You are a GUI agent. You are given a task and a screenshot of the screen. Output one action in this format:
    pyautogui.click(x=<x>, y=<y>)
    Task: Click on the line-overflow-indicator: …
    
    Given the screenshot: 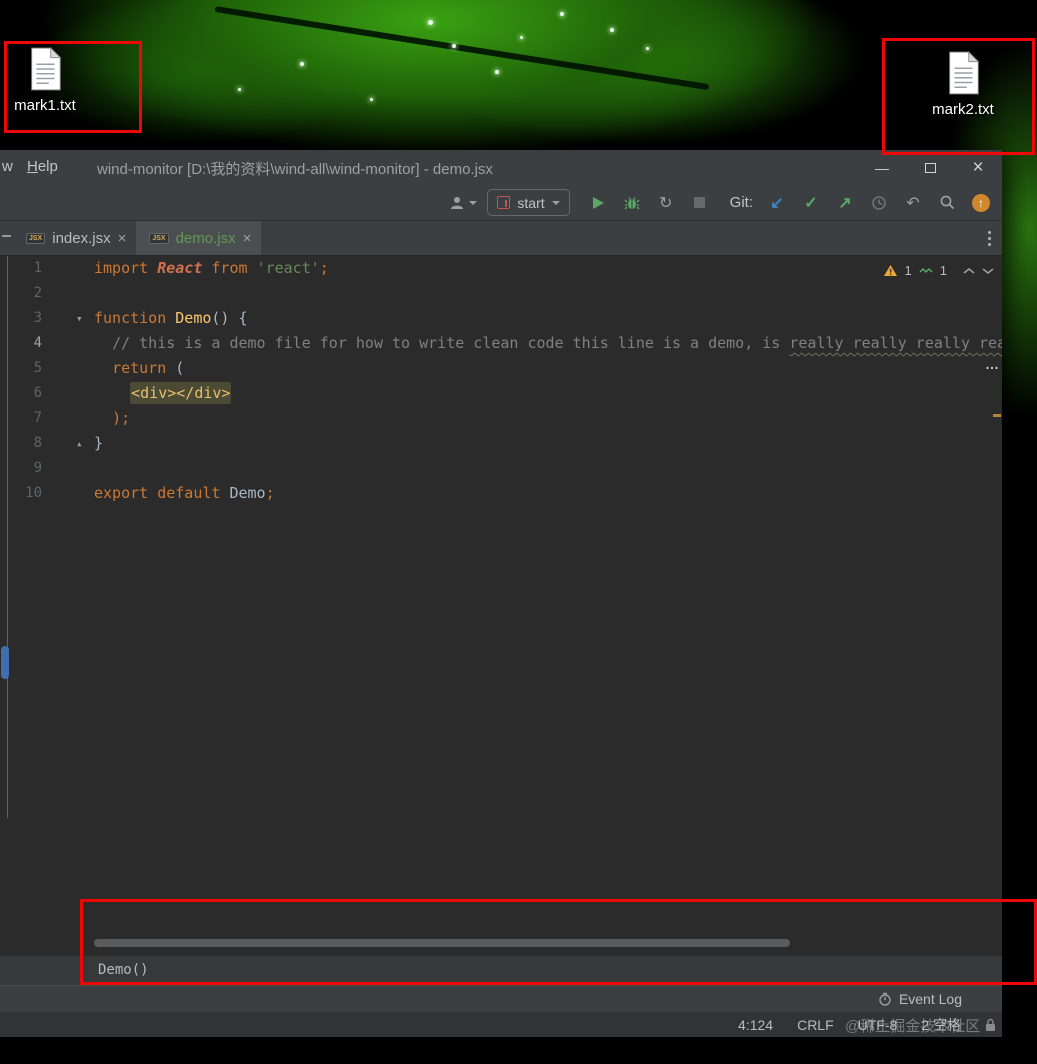 What is the action you would take?
    pyautogui.click(x=992, y=364)
    